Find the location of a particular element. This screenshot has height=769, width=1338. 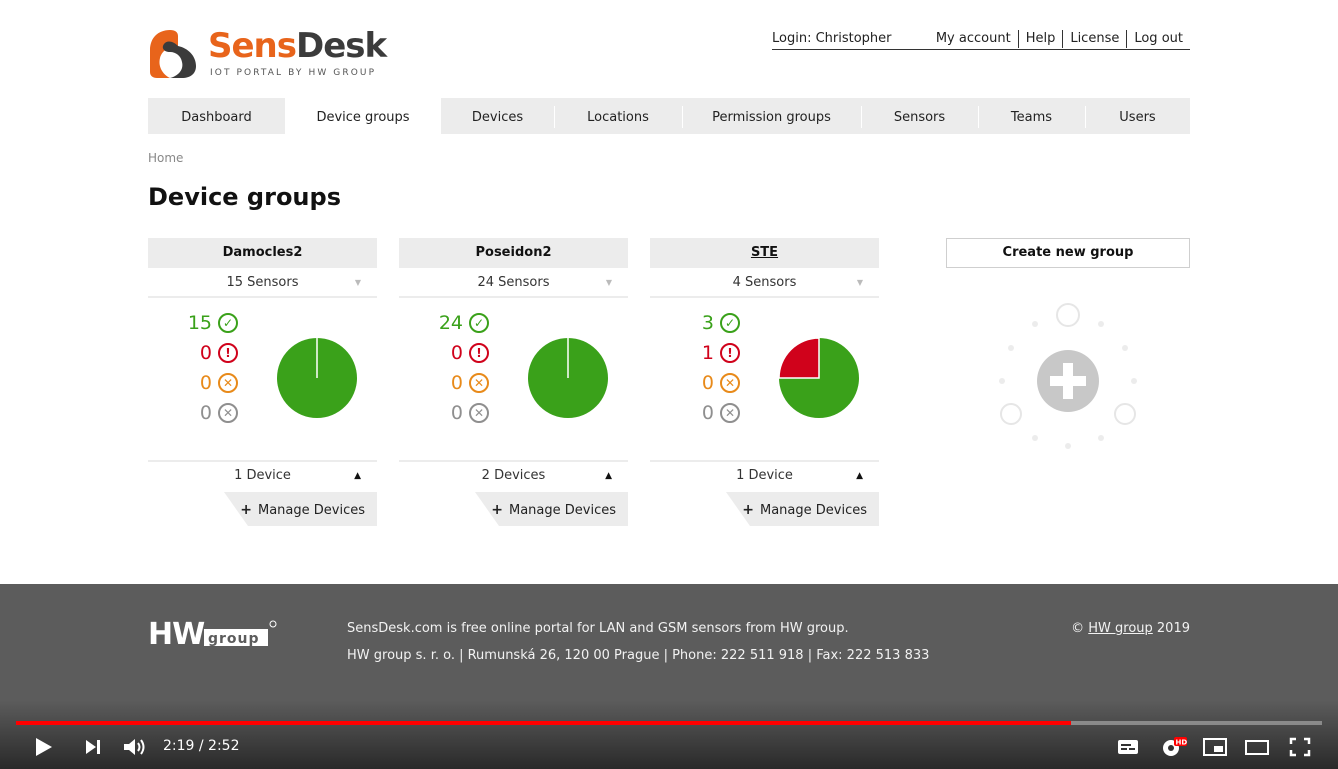

hw-logo-letters: HW is located at coordinates (176, 634).